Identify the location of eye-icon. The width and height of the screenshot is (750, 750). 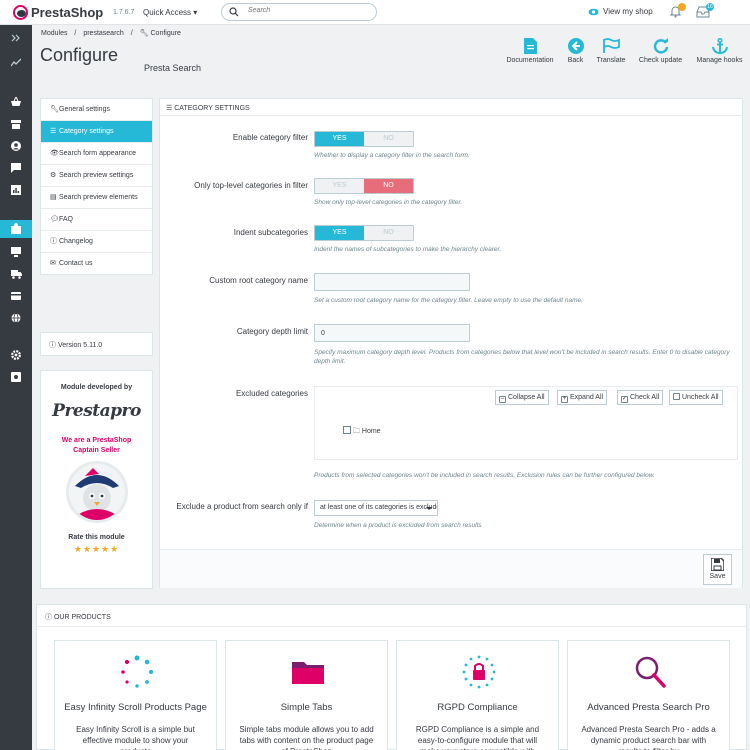
(593, 12).